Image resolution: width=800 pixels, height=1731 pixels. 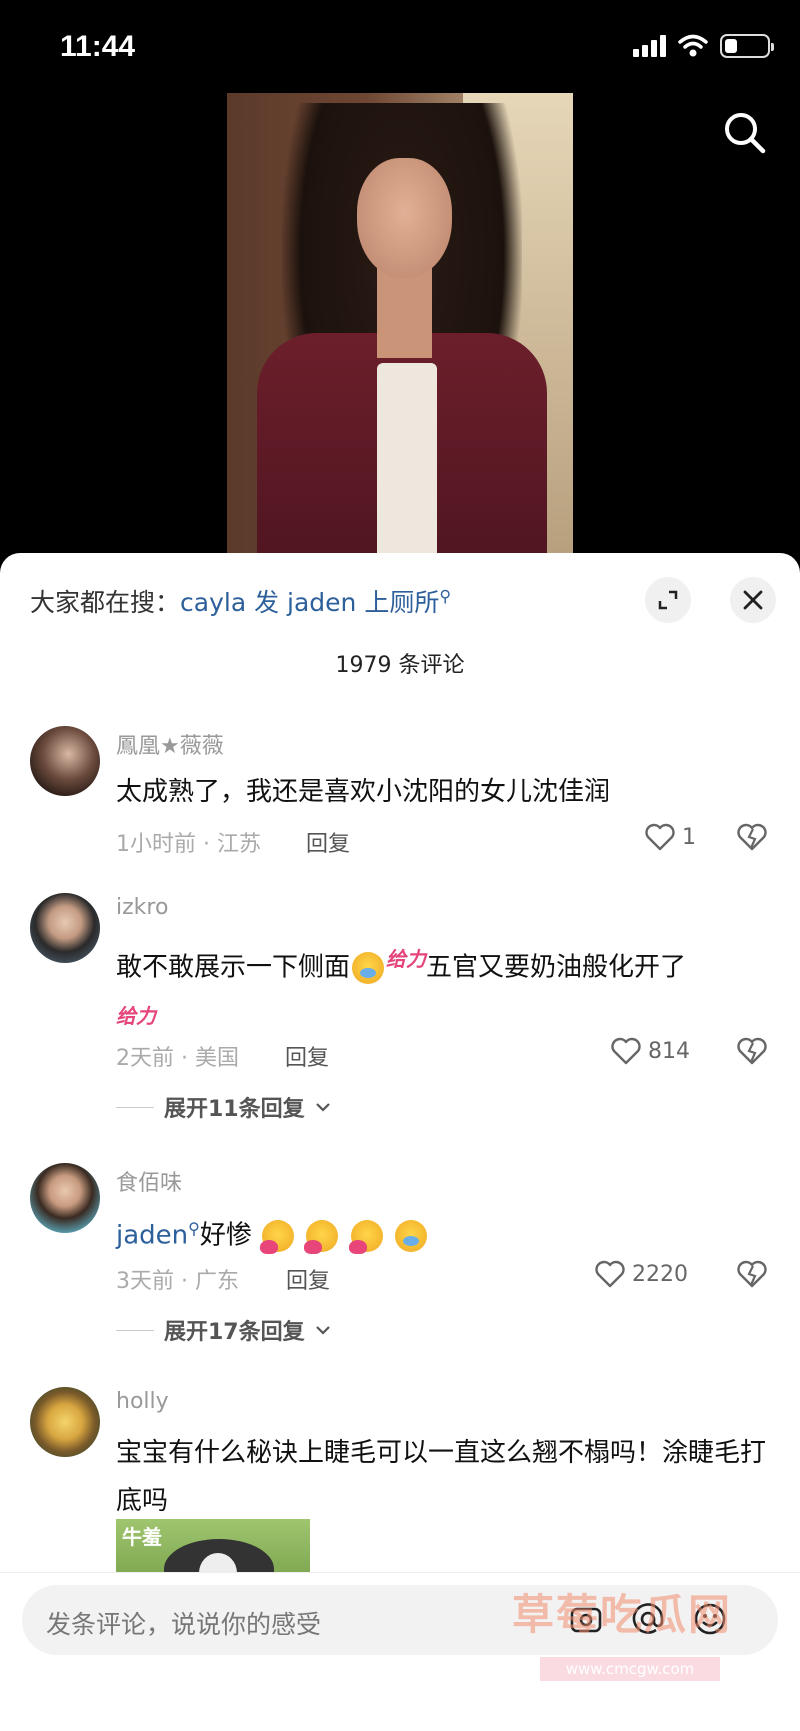 What do you see at coordinates (142, 907) in the screenshot?
I see `comment-username: izkro` at bounding box center [142, 907].